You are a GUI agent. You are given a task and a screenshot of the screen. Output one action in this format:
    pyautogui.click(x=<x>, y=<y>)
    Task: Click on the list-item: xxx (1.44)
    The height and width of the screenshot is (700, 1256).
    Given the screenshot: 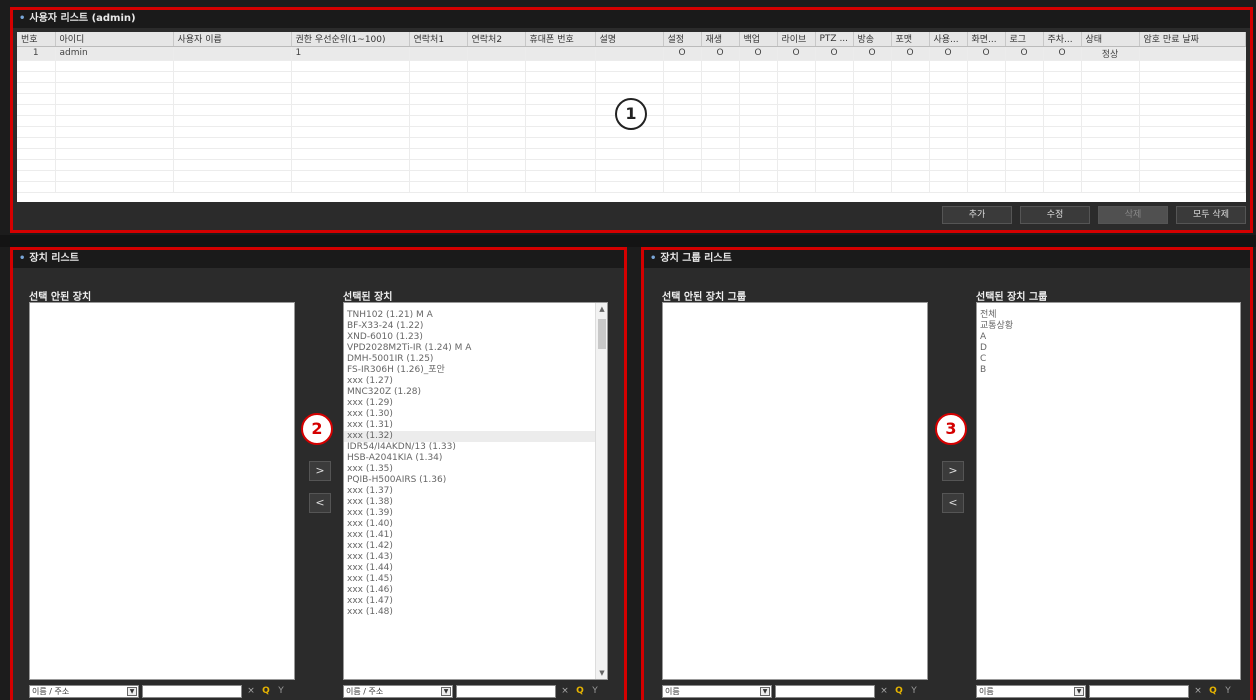 What is the action you would take?
    pyautogui.click(x=475, y=568)
    